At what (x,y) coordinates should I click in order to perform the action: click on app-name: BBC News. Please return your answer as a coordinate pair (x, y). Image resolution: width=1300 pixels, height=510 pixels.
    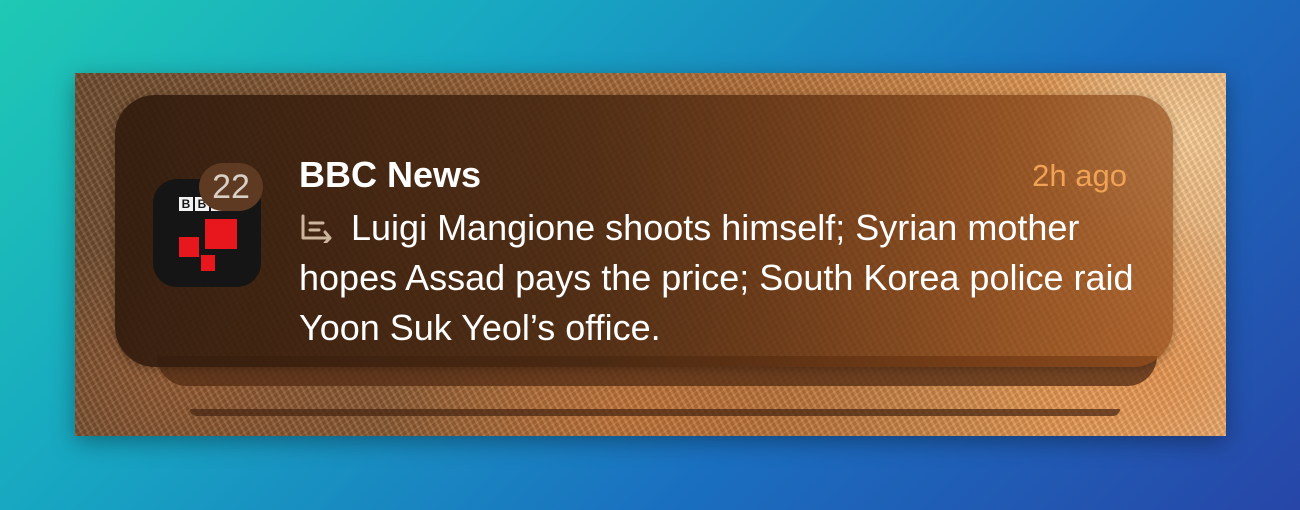
    Looking at the image, I should click on (390, 174).